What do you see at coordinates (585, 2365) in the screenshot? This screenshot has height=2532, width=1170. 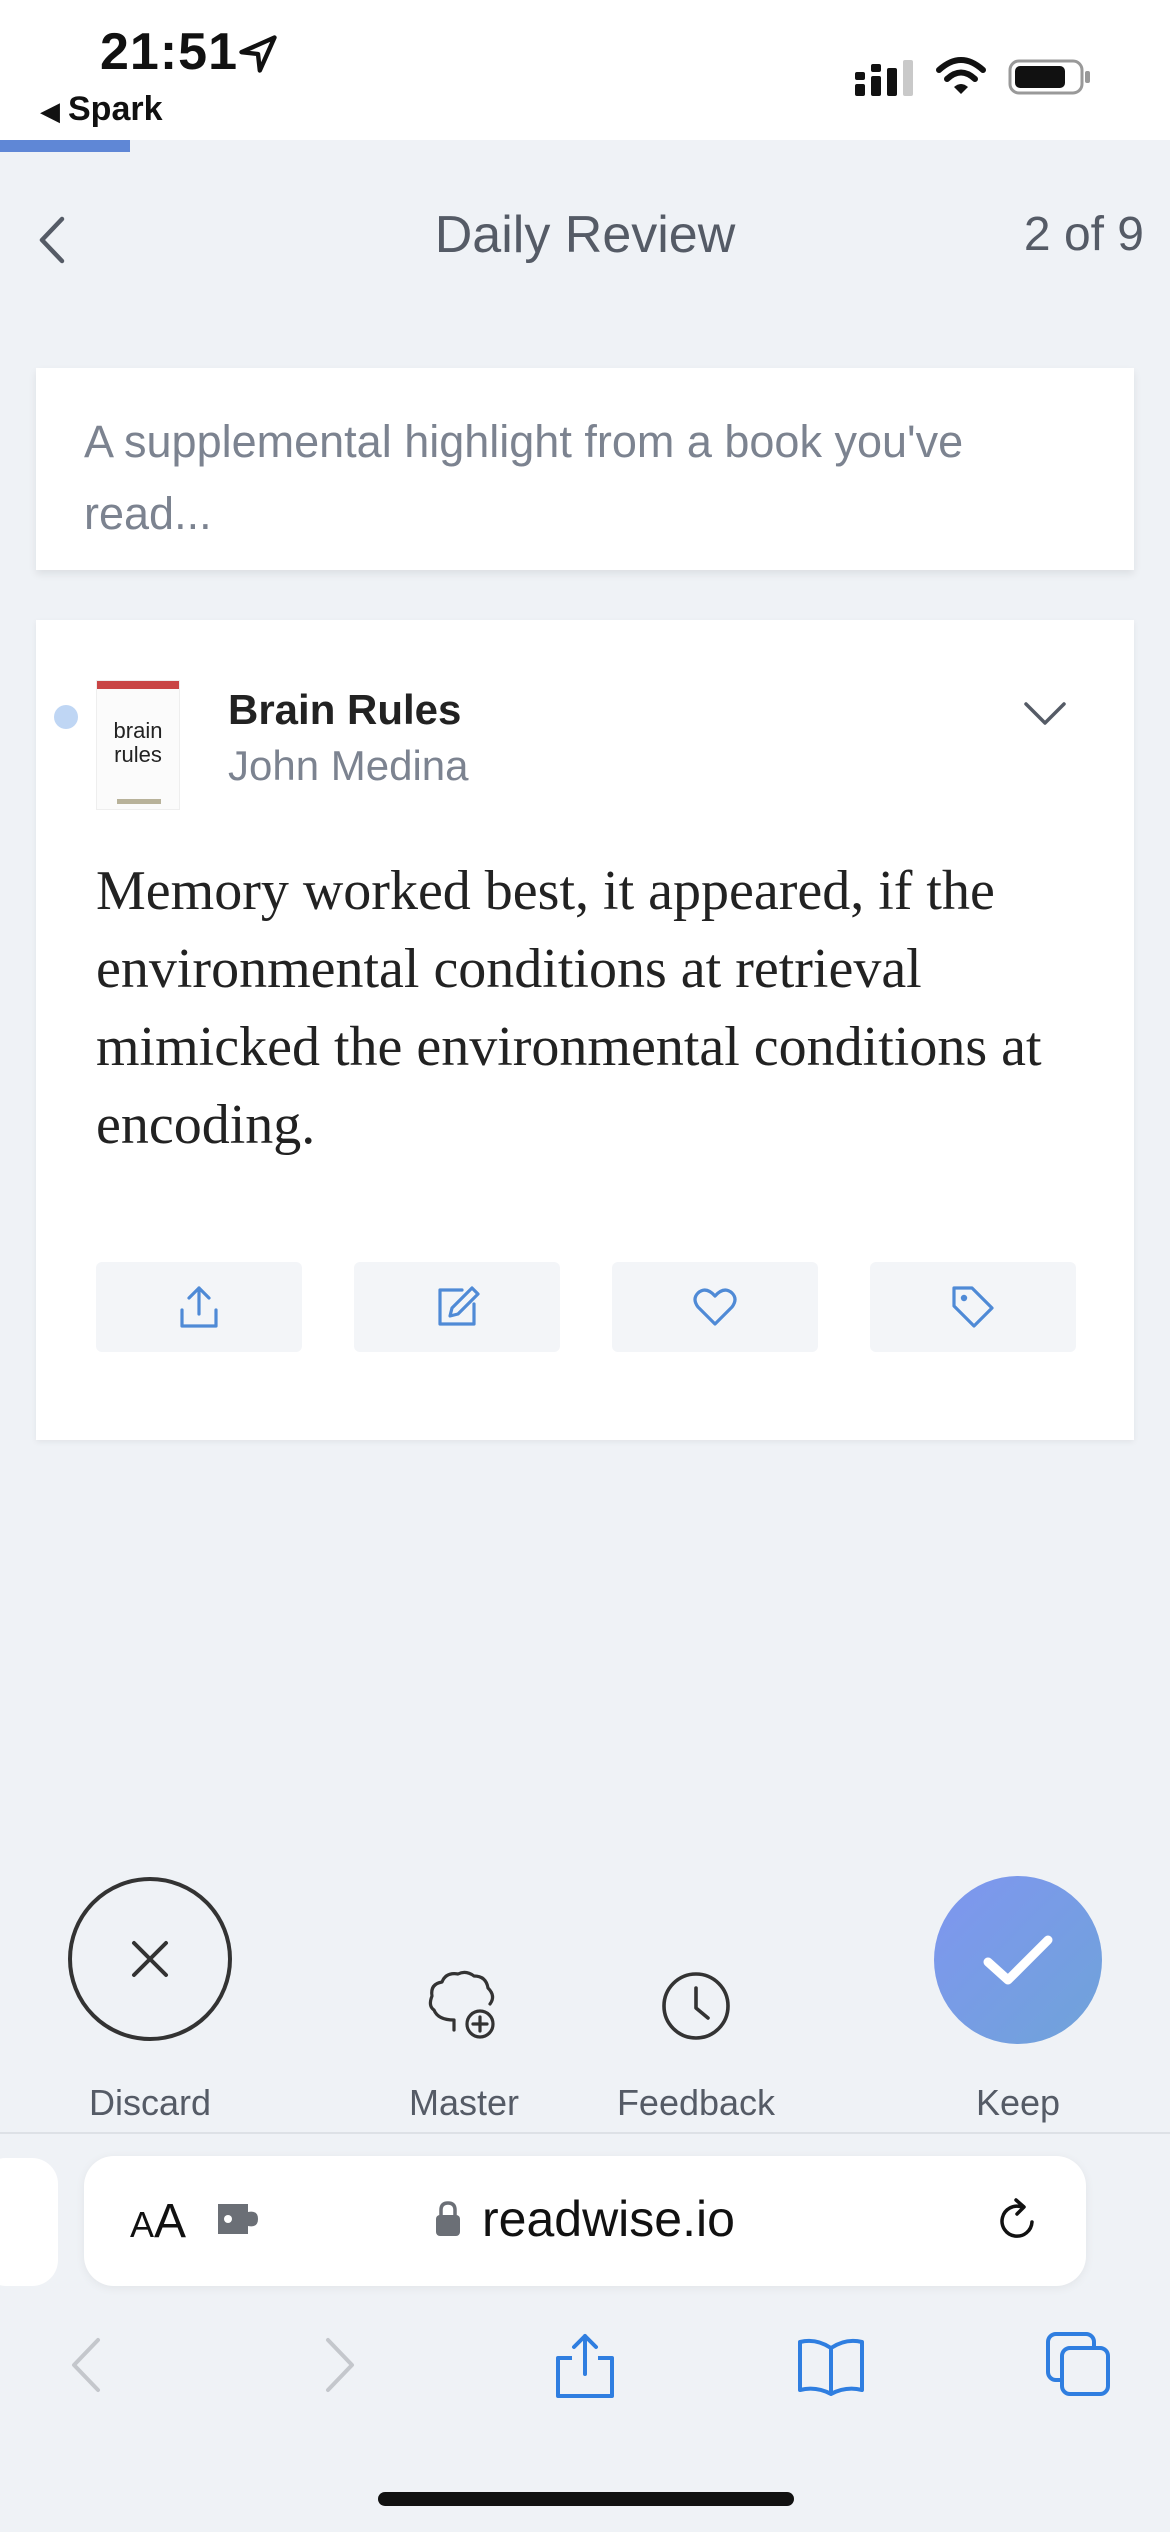 I see `browser-share-icon` at bounding box center [585, 2365].